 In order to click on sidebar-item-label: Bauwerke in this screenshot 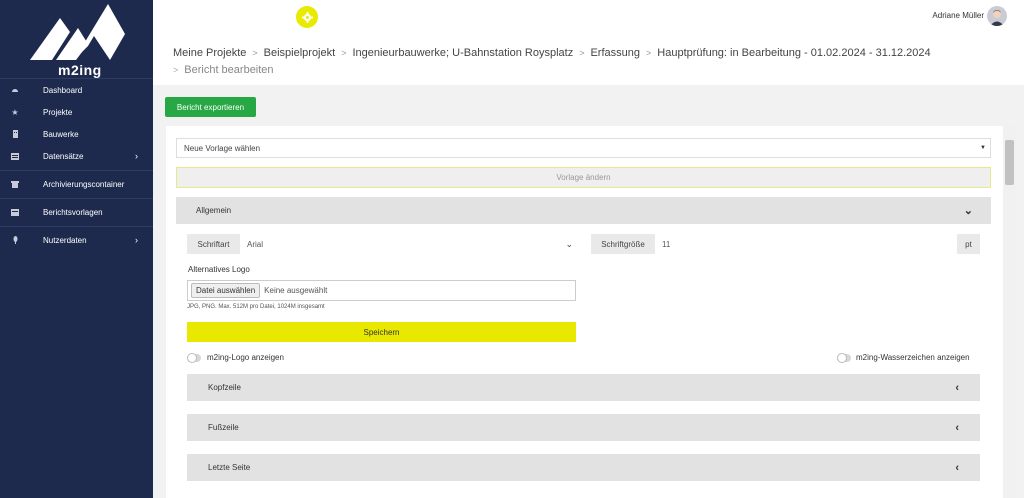, I will do `click(61, 134)`.